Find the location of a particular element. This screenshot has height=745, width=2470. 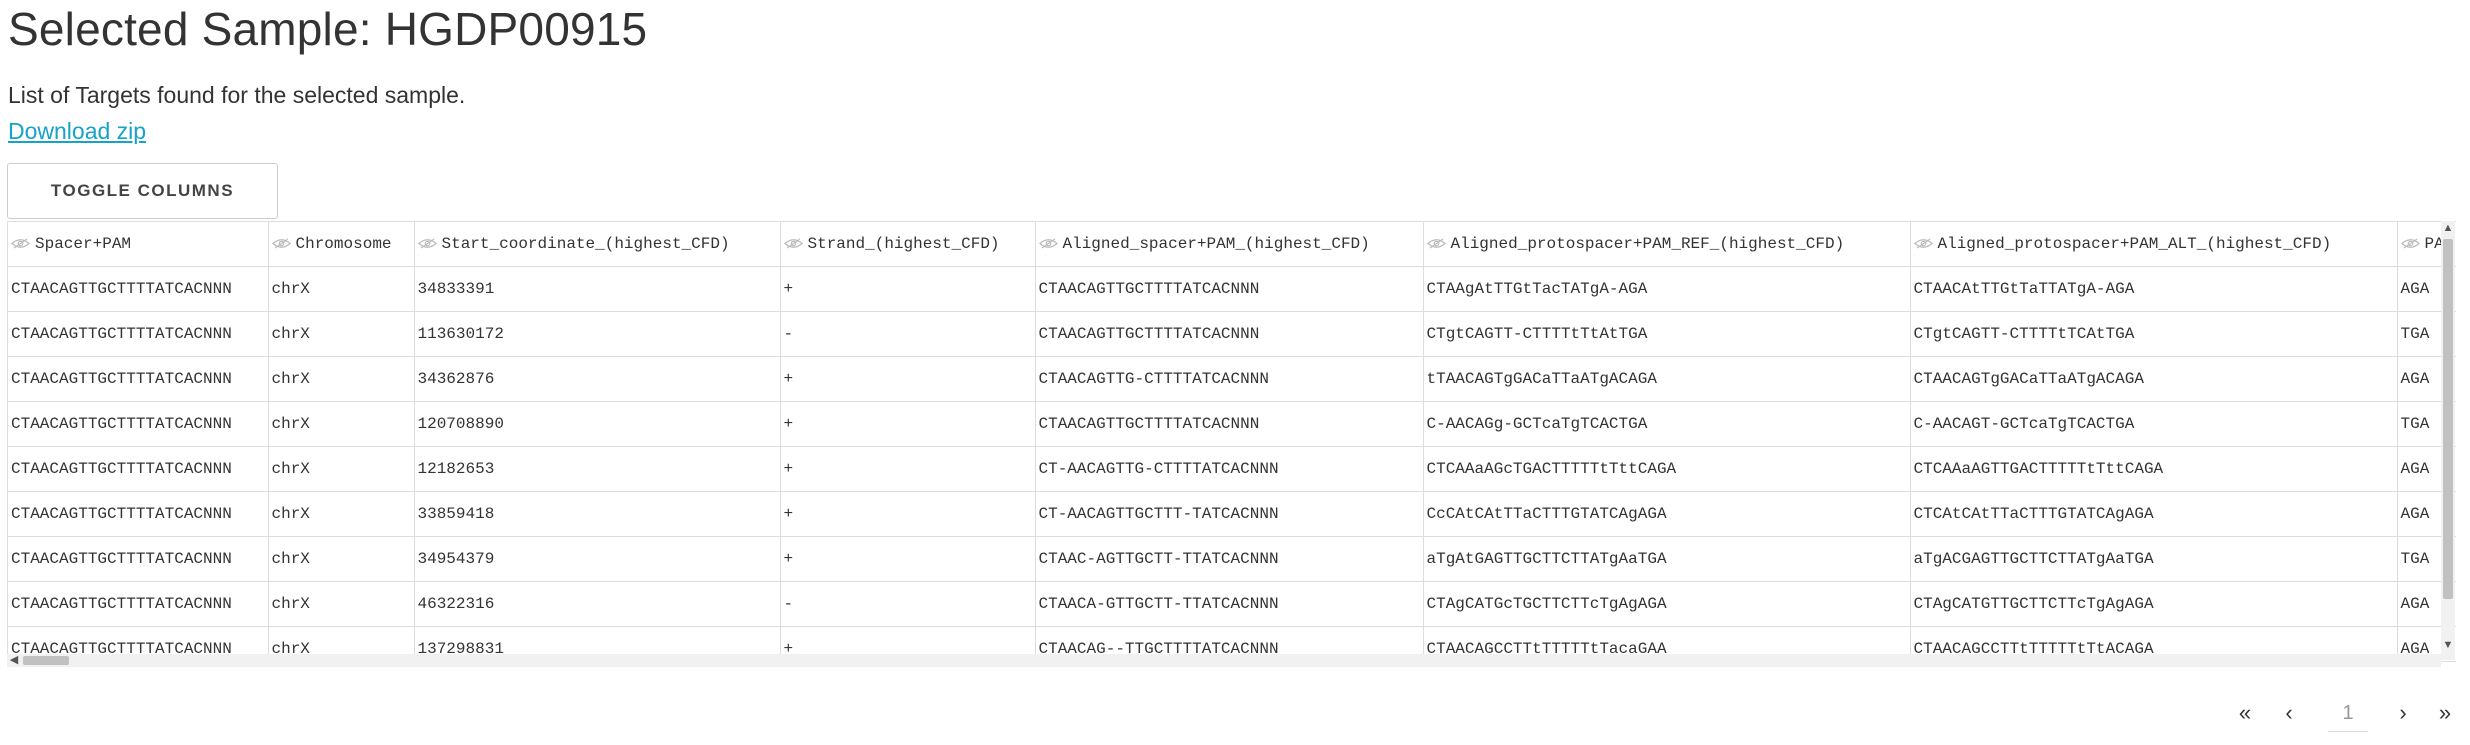

table-cell: 113630172 is located at coordinates (597, 334).